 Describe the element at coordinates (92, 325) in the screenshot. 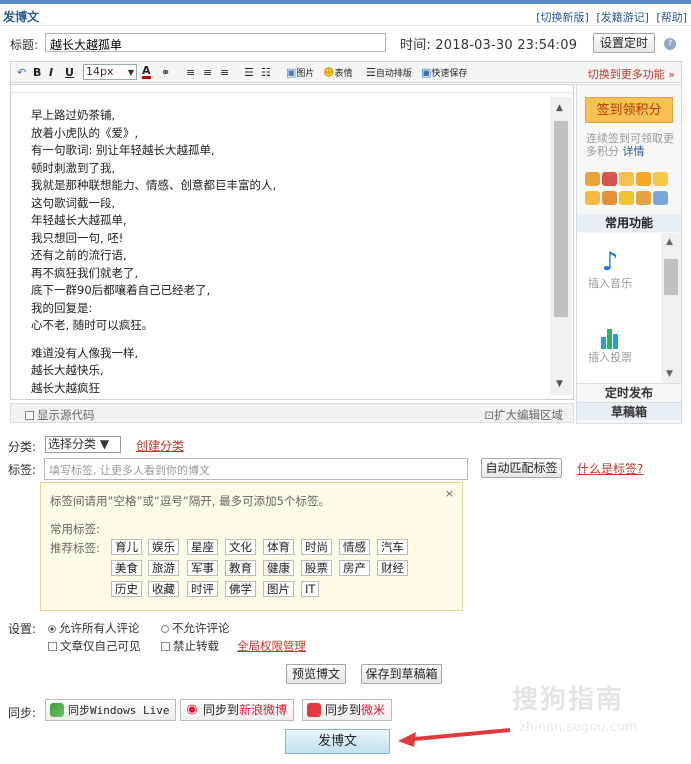

I see `editor-line: 心不老, 随时可以疯狂。` at that location.